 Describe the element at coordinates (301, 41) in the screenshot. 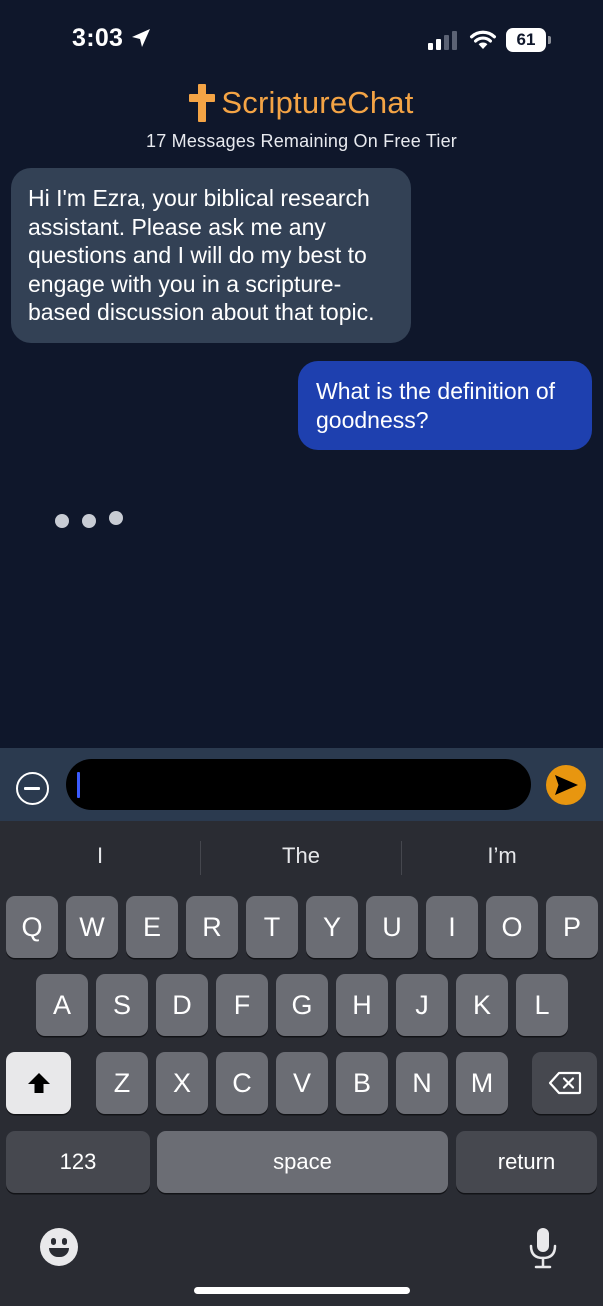

I see `status-bar: 3:03 61` at that location.